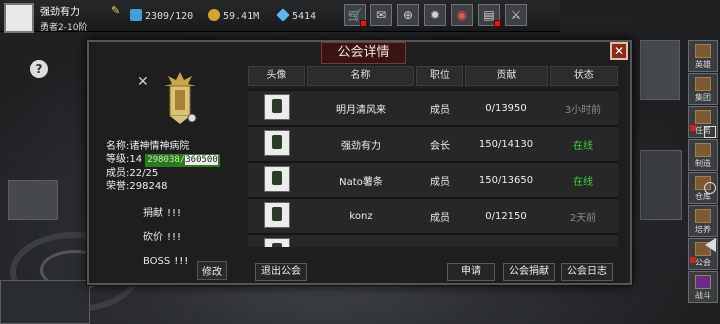 This screenshot has height=324, width=720. Describe the element at coordinates (212, 270) in the screenshot. I see `modify-button: 修改` at that location.